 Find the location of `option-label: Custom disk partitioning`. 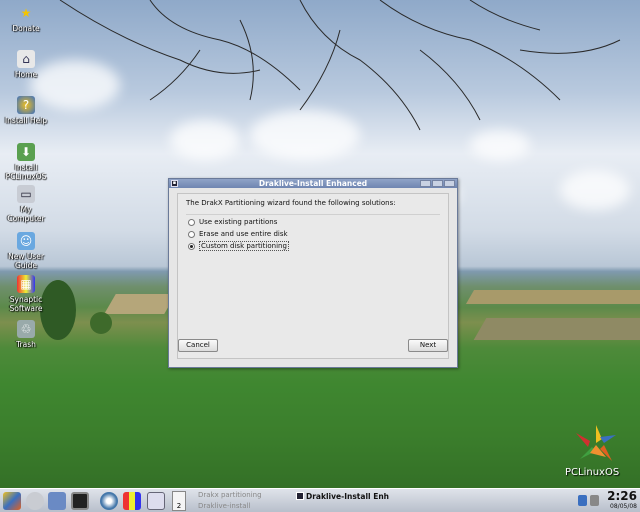

option-label: Custom disk partitioning is located at coordinates (244, 246).